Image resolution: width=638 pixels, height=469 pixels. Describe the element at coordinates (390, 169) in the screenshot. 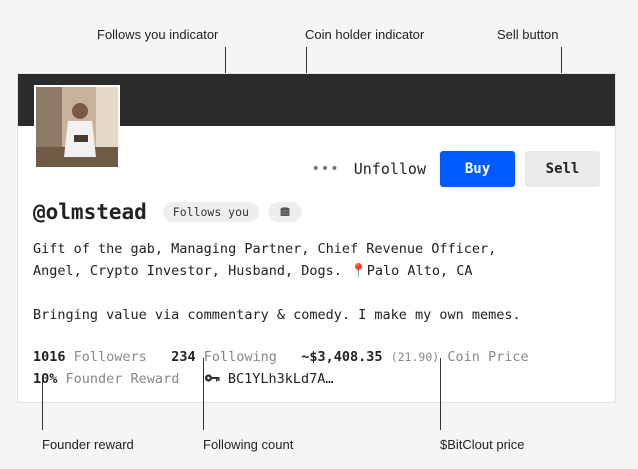

I see `unfollow-button: Unfollow` at that location.